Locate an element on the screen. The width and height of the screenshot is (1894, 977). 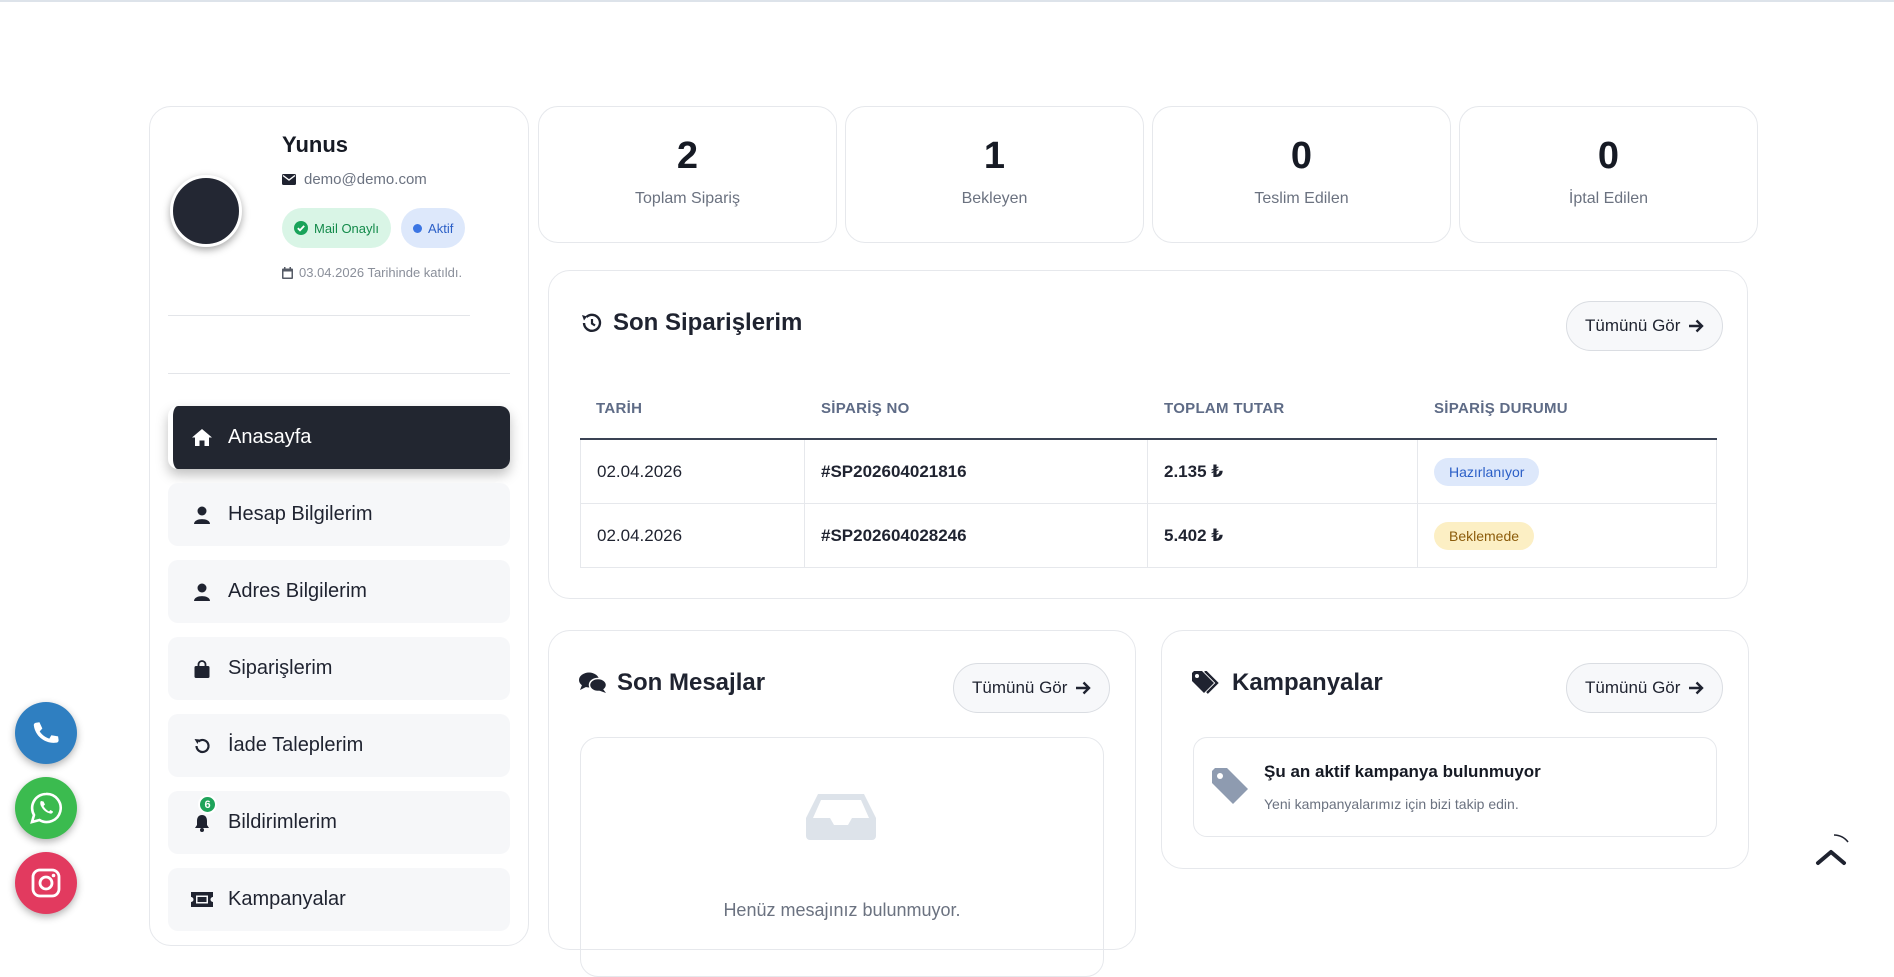
sidebar-item-adres-bilgilerim: Adres Bilgilerim is located at coordinates (339, 591).